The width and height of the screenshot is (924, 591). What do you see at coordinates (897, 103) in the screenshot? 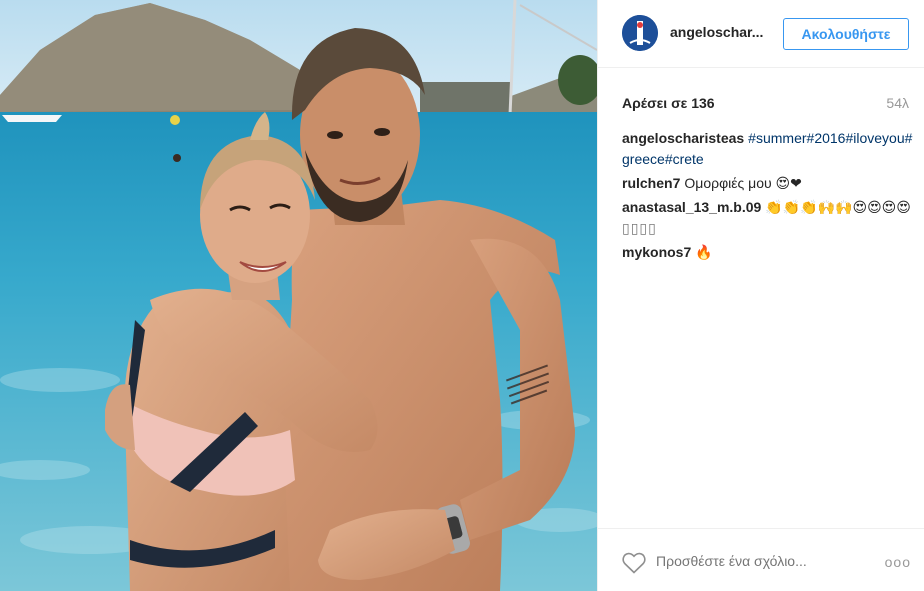
I see `post-timestamp: 54λ` at bounding box center [897, 103].